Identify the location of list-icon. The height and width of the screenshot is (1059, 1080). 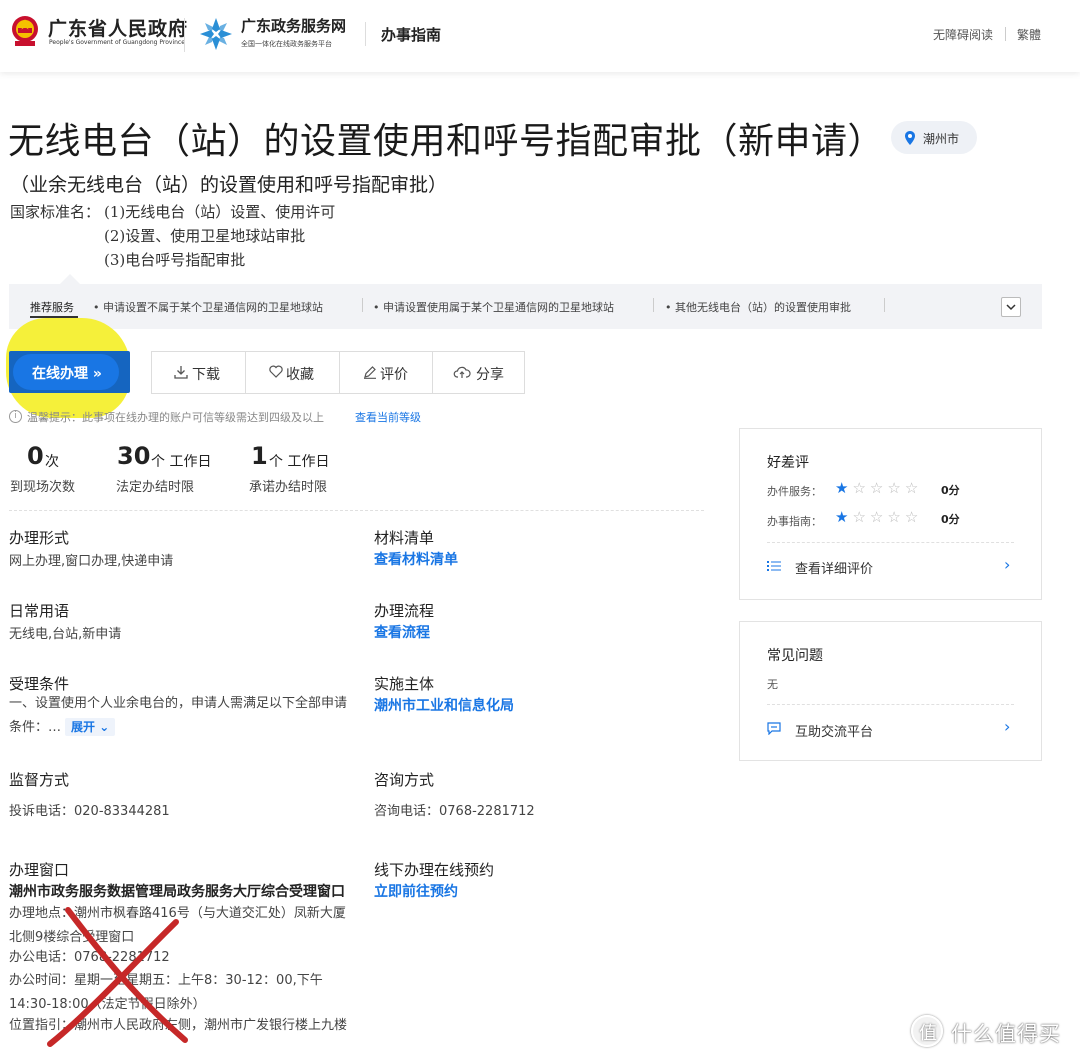
(774, 566).